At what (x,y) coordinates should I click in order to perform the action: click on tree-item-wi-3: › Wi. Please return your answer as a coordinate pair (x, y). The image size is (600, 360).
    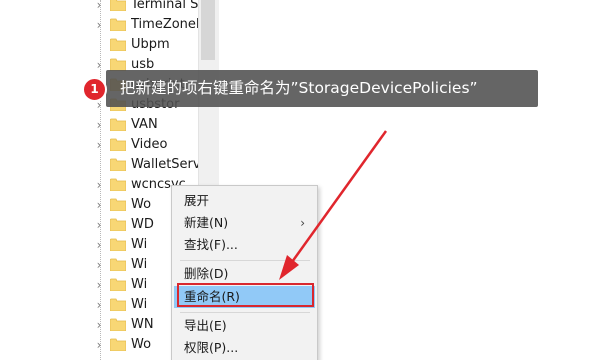
    Looking at the image, I should click on (99, 285).